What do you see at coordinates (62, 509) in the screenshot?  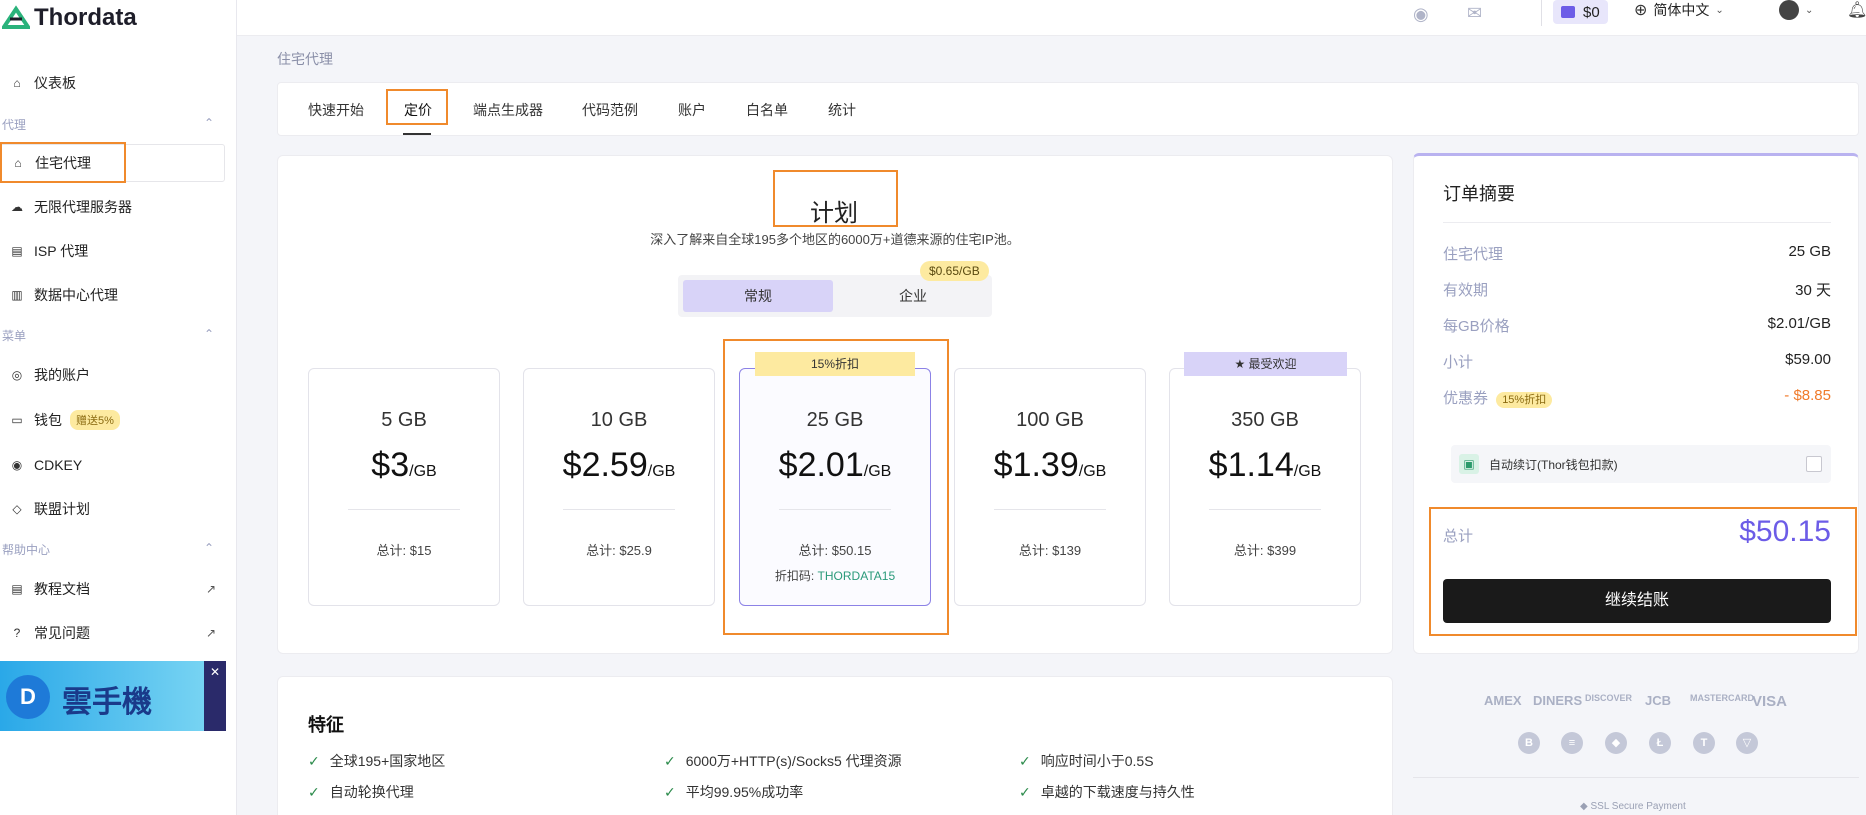 I see `sidebar-item-label: 联盟计划` at bounding box center [62, 509].